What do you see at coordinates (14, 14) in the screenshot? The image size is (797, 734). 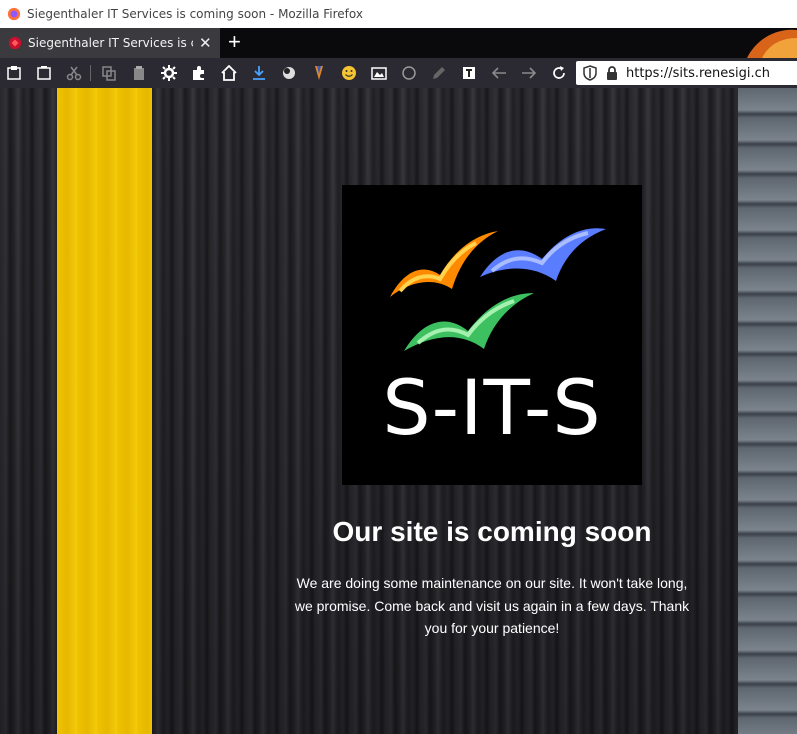 I see `firefox-icon` at bounding box center [14, 14].